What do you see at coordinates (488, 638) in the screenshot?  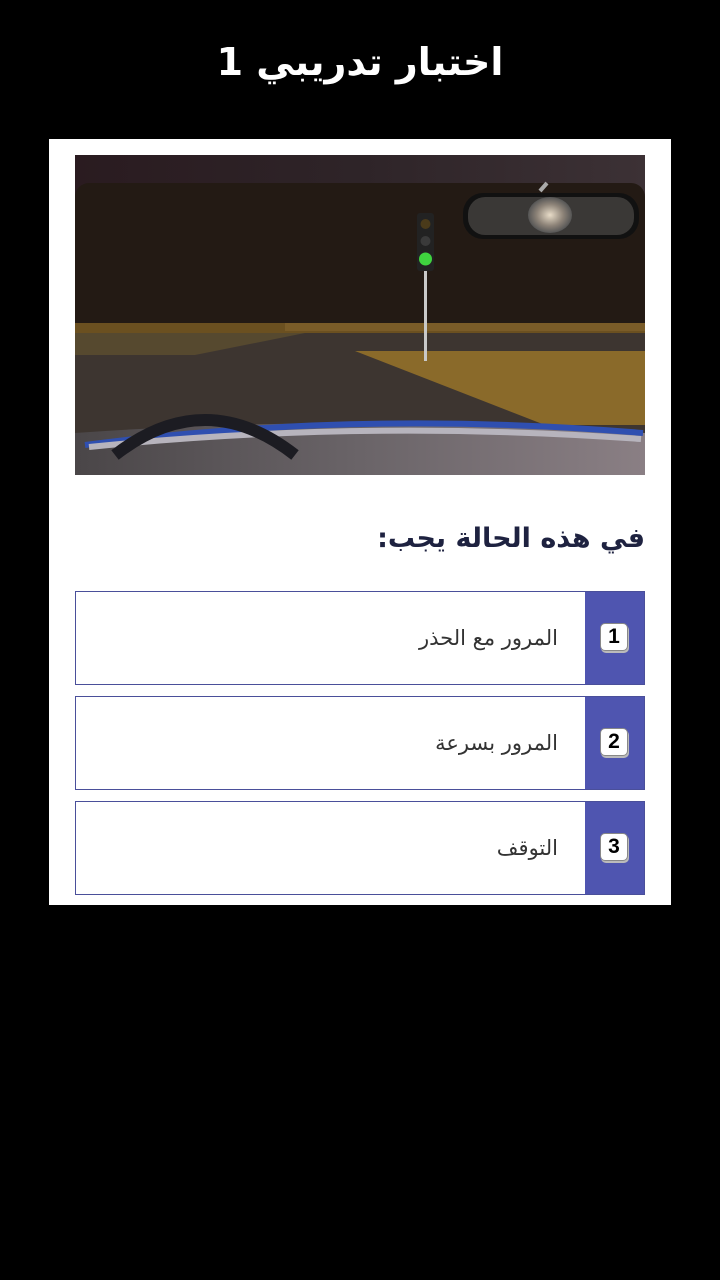 I see `answer-label: المرور مع الحذر` at bounding box center [488, 638].